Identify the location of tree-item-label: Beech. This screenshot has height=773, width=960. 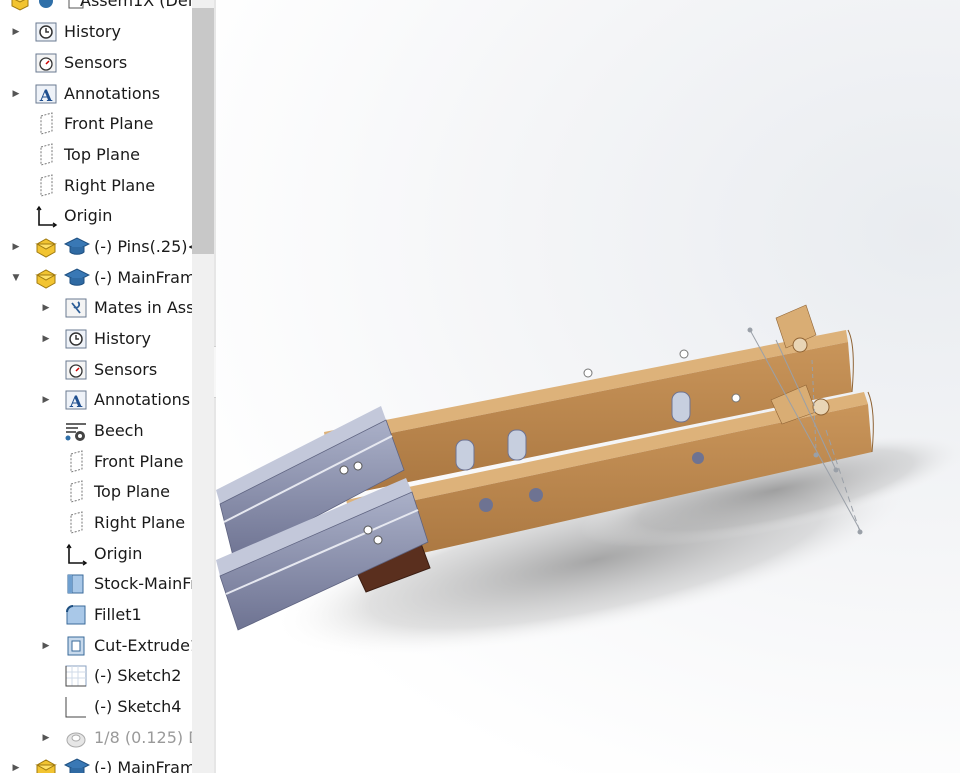
(119, 430).